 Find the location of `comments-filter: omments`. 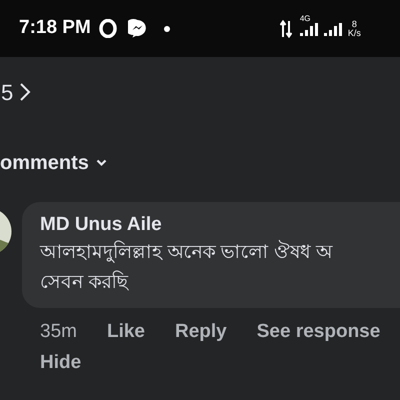

comments-filter: omments is located at coordinates (44, 163).